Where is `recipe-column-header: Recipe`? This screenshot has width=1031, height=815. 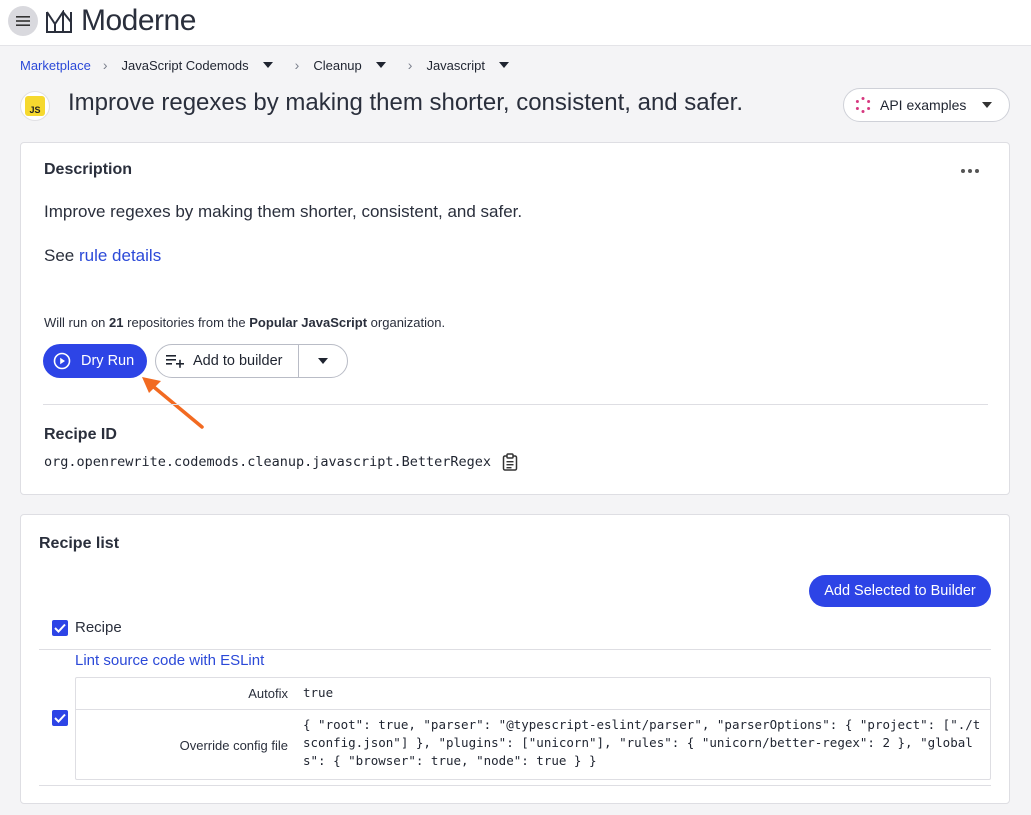 recipe-column-header: Recipe is located at coordinates (98, 627).